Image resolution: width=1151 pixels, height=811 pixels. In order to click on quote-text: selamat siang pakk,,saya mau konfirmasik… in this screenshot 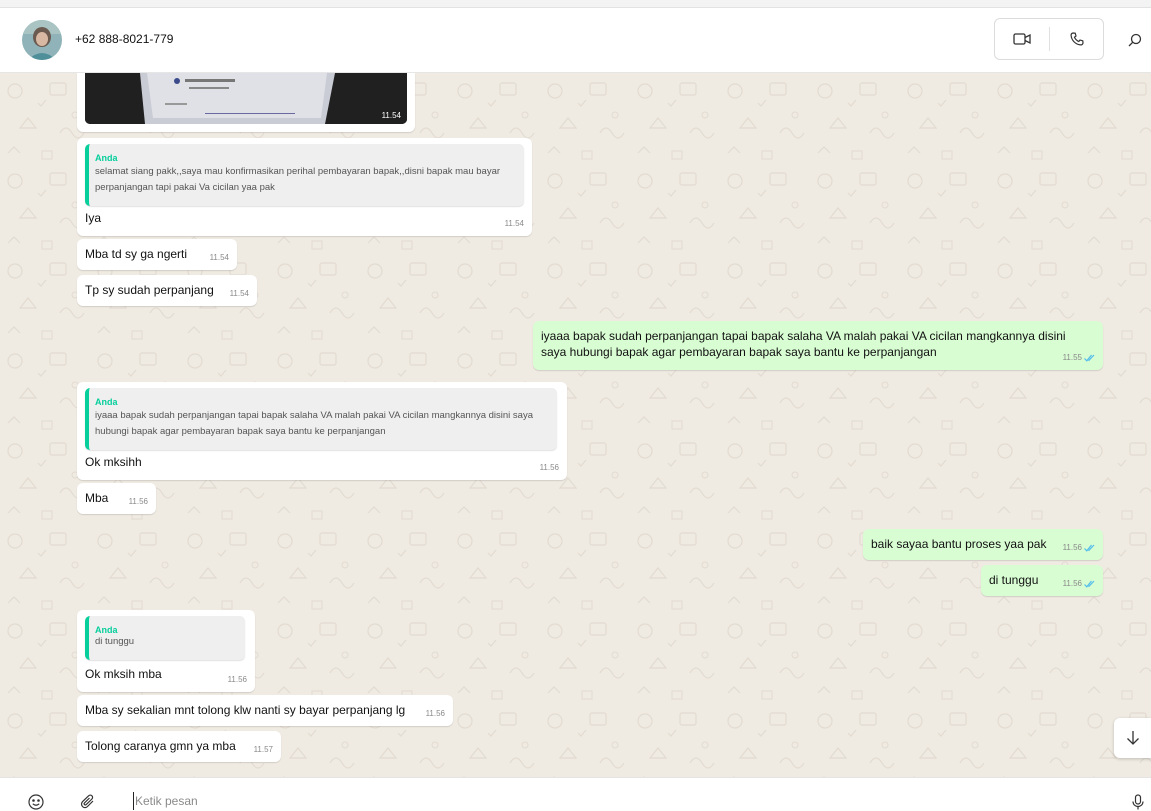, I will do `click(298, 179)`.